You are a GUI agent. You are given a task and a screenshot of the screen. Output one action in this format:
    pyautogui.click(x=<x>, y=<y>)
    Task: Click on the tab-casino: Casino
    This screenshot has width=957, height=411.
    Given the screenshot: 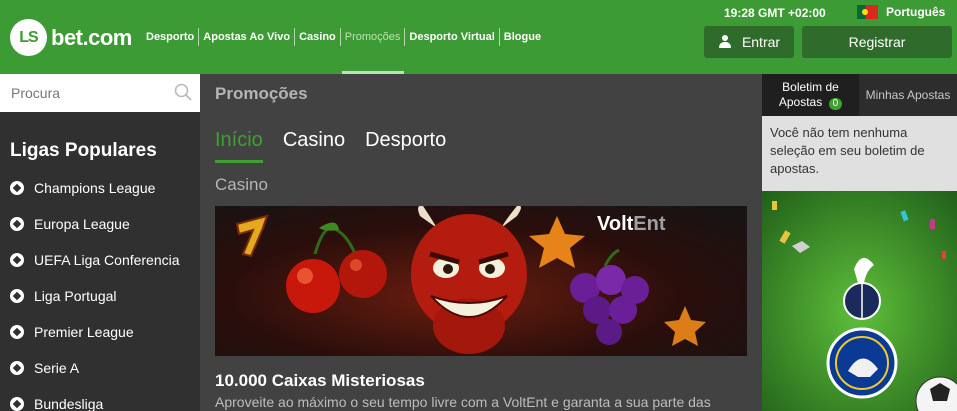 What is the action you would take?
    pyautogui.click(x=314, y=146)
    